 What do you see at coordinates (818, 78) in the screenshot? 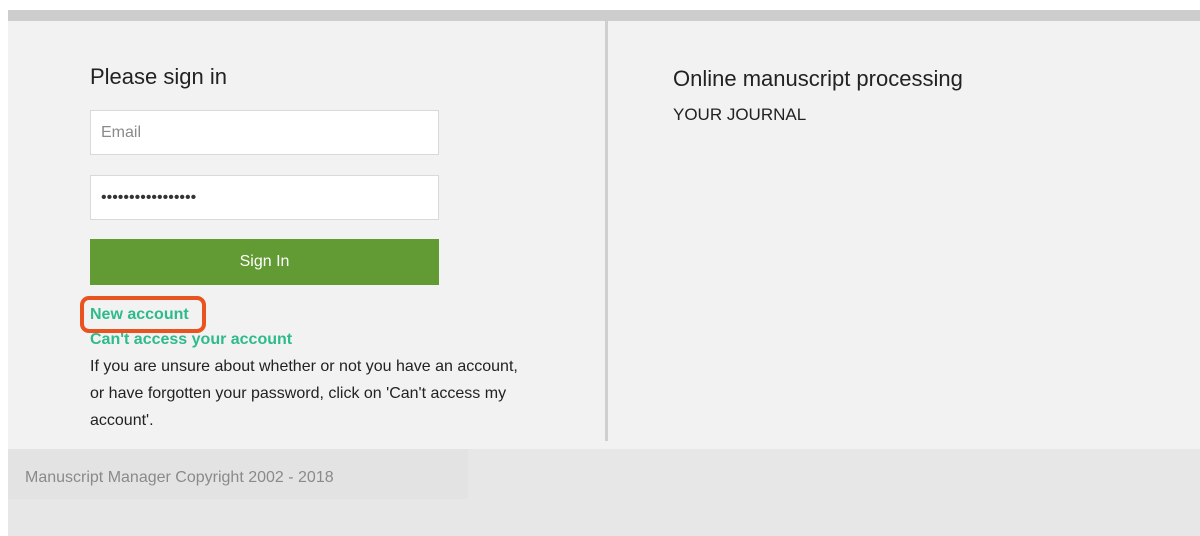
I see `info-title: Online manuscript processing` at bounding box center [818, 78].